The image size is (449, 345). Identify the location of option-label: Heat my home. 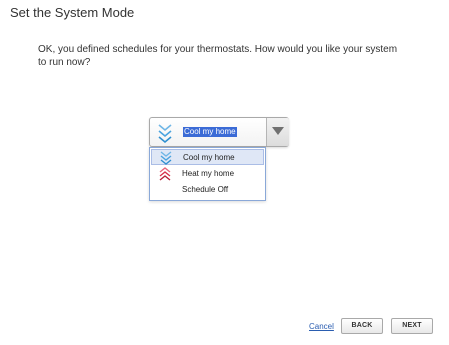
(208, 173).